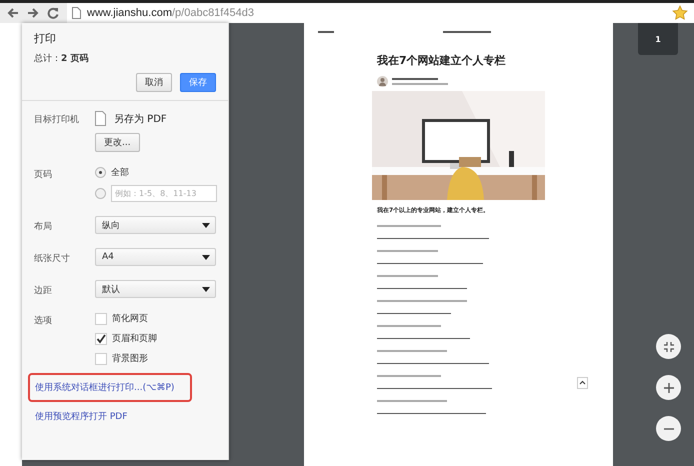 This screenshot has width=694, height=466. I want to click on radio-label: 全部, so click(120, 172).